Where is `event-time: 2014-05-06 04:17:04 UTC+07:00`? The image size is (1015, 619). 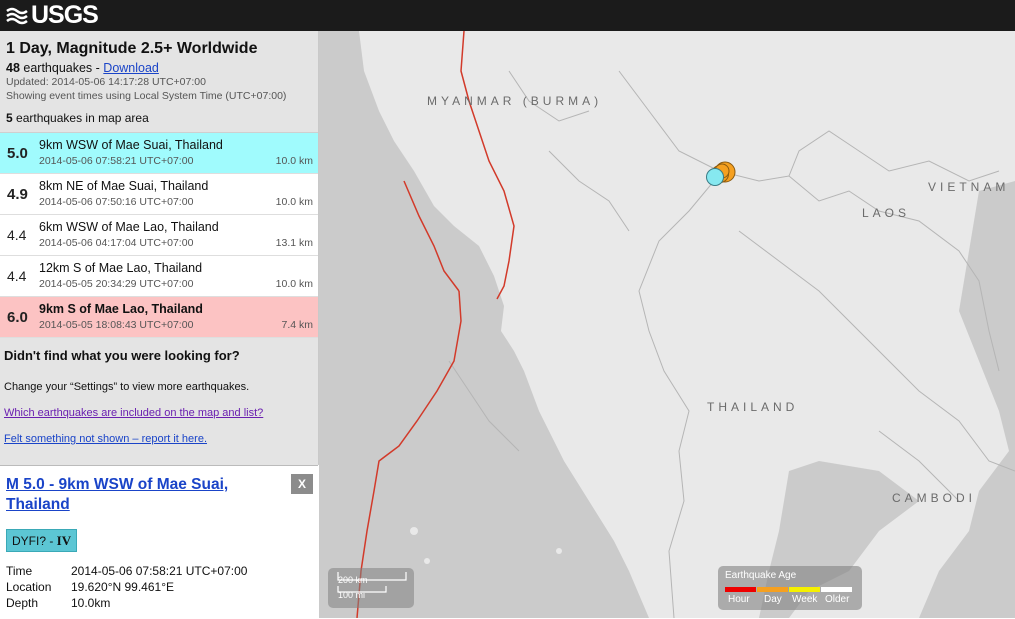 event-time: 2014-05-06 04:17:04 UTC+07:00 is located at coordinates (116, 243).